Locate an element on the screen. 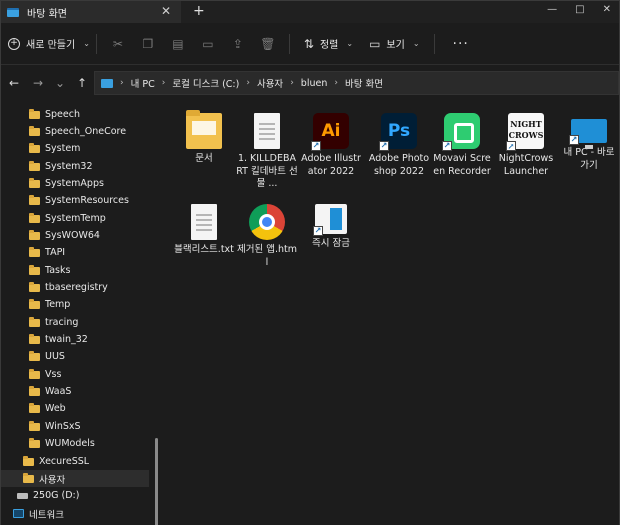  view-button: ▭ 보기 ⌄ is located at coordinates (394, 44).